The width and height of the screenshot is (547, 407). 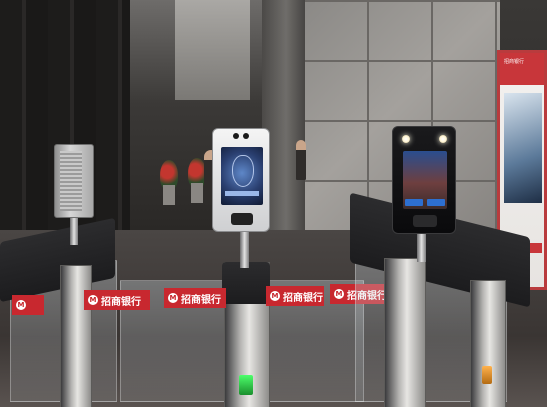 I want to click on corridor-window, so click(x=212, y=50).